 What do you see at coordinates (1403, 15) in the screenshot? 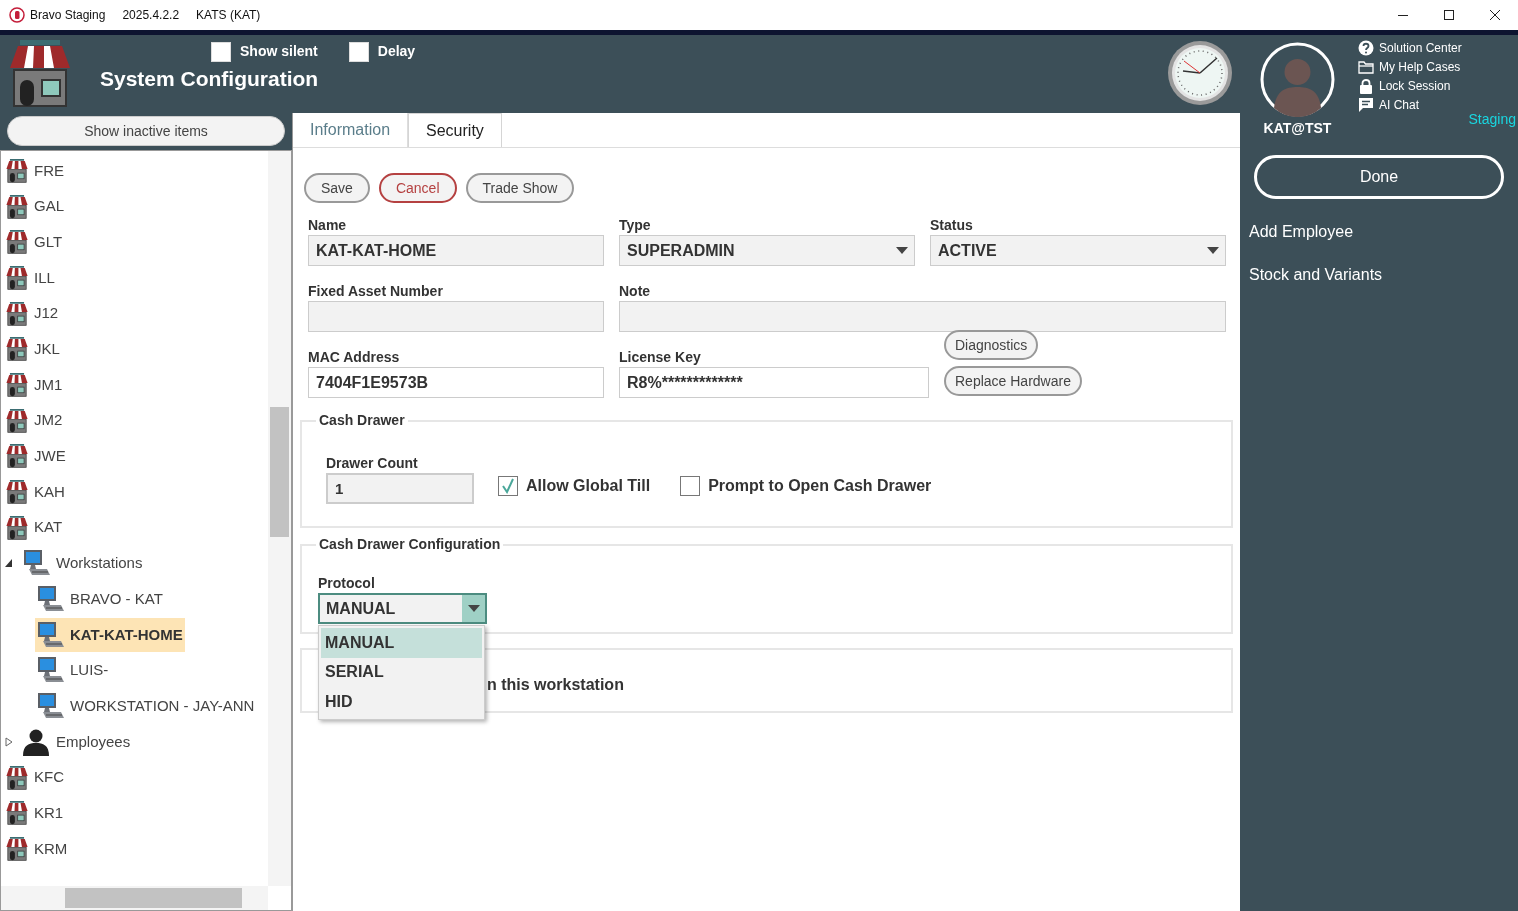
I see `minimize-icon` at bounding box center [1403, 15].